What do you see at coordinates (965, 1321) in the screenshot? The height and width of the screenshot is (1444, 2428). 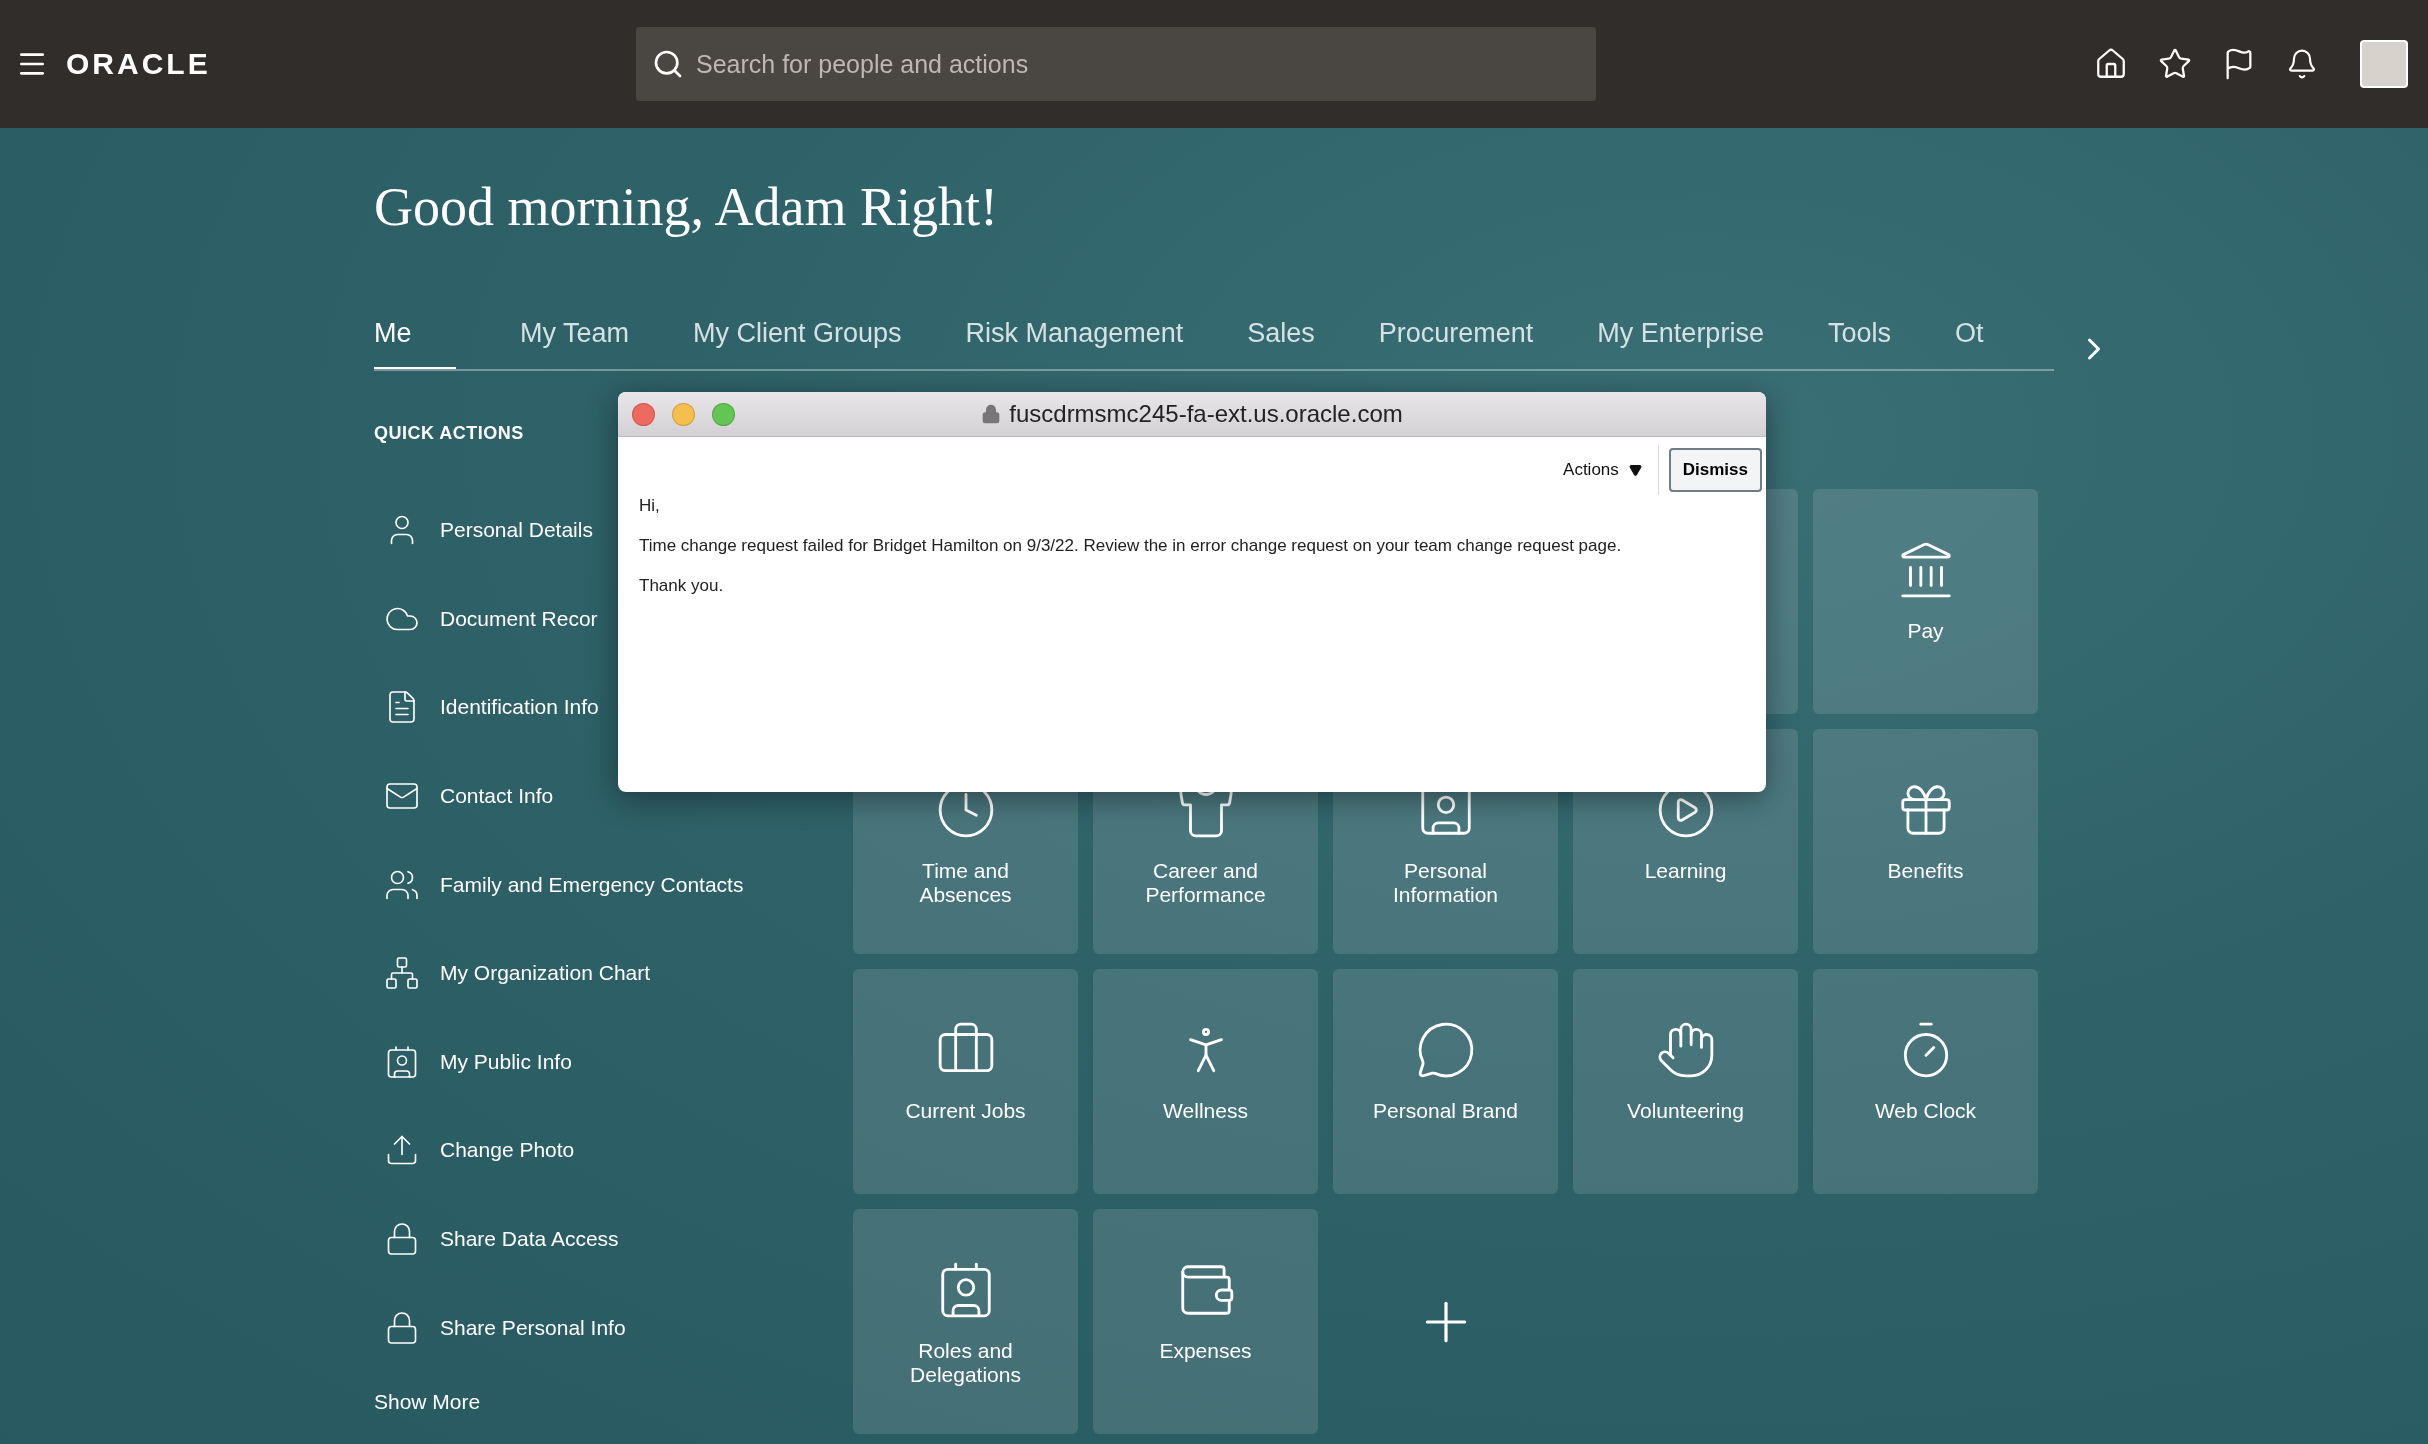 I see `app-tile: Roles and Delegations` at bounding box center [965, 1321].